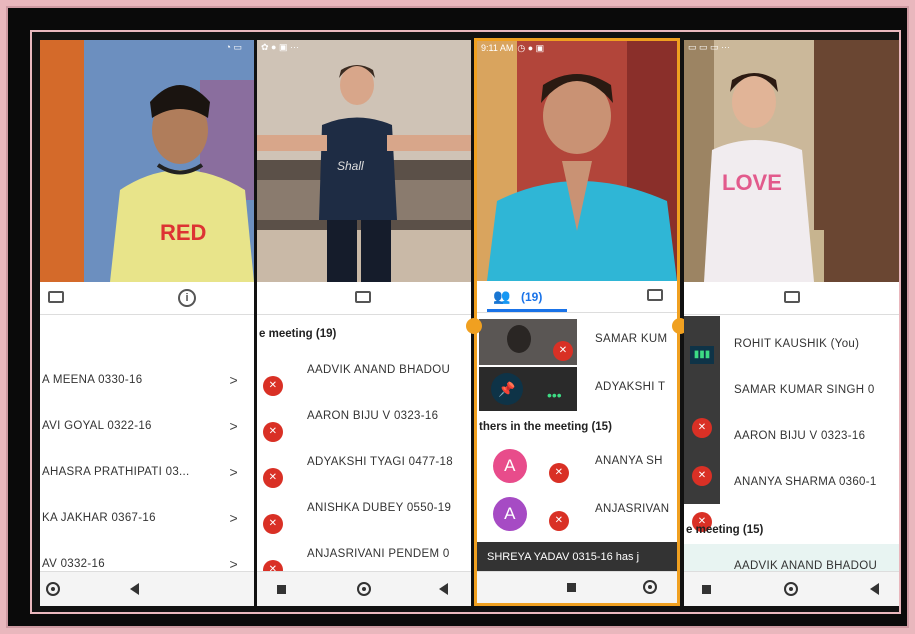 The width and height of the screenshot is (915, 634). I want to click on list-item: AV 0332-16 >, so click(147, 557).